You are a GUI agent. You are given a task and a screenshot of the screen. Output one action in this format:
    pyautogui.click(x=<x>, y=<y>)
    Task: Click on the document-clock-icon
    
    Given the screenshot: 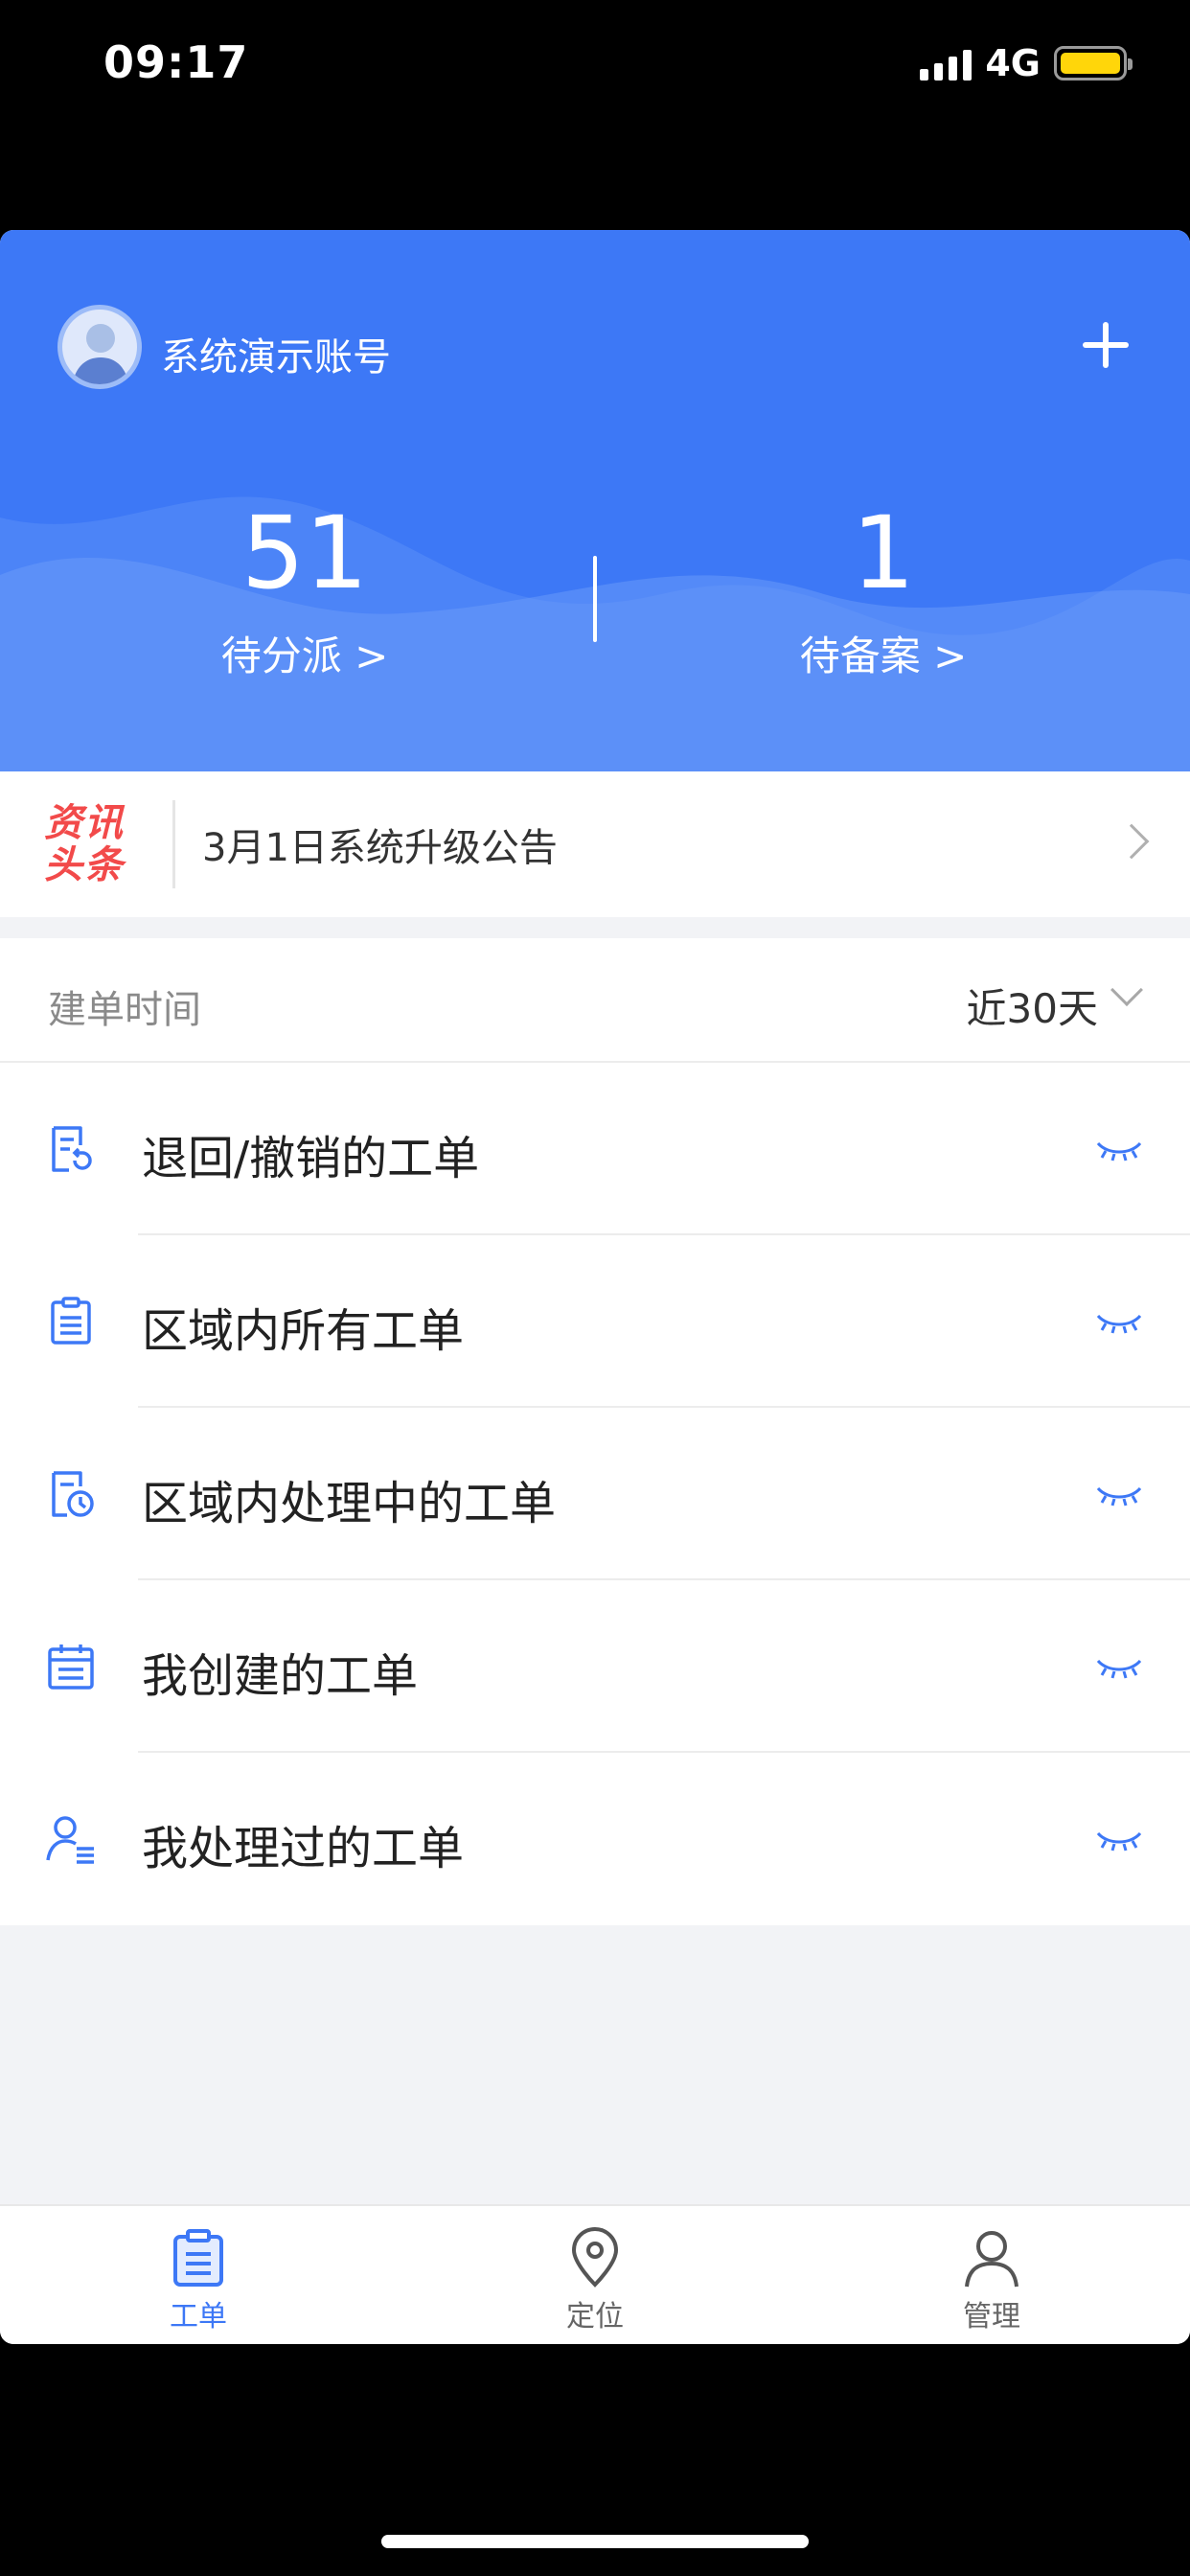 What is the action you would take?
    pyautogui.click(x=73, y=1494)
    